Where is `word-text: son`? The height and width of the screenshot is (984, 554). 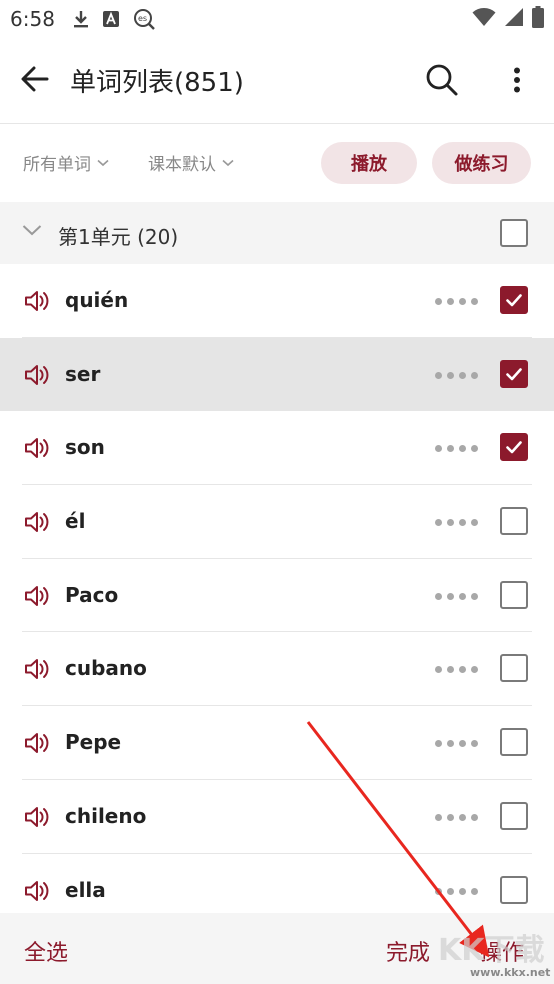 word-text: son is located at coordinates (85, 447).